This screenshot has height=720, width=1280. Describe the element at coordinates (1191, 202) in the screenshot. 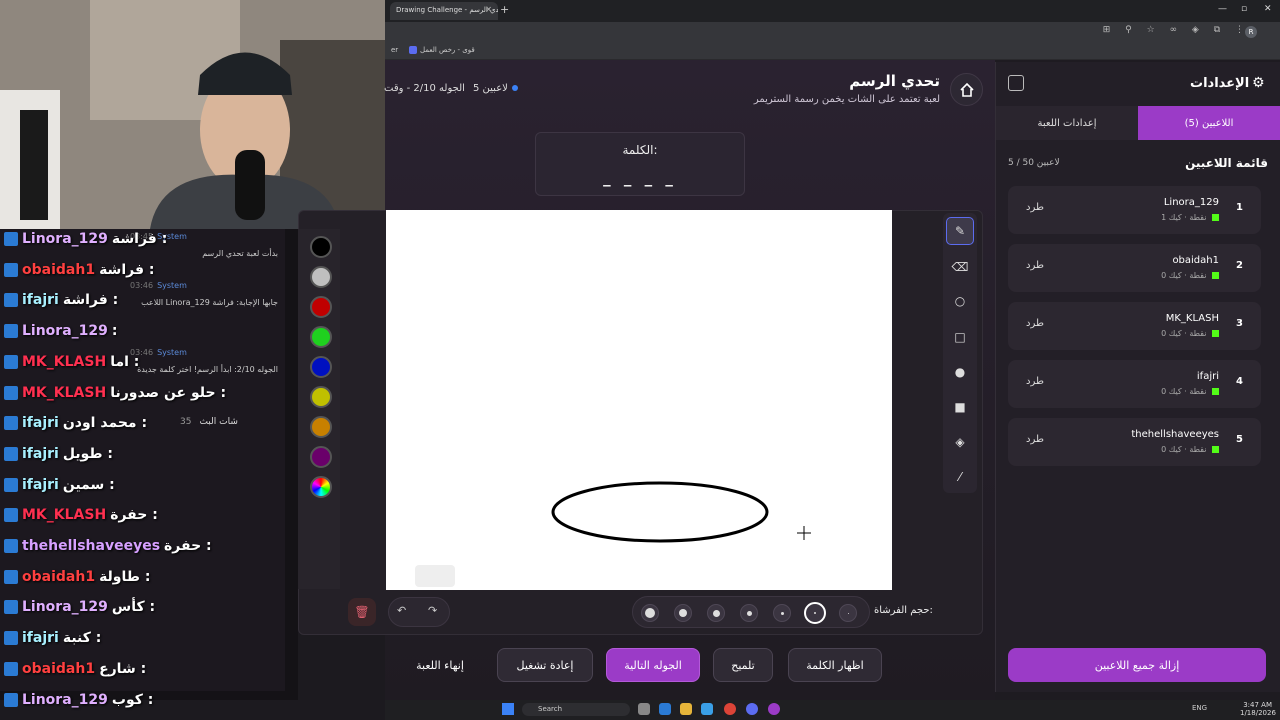

I see `player-name: Linora_129` at that location.